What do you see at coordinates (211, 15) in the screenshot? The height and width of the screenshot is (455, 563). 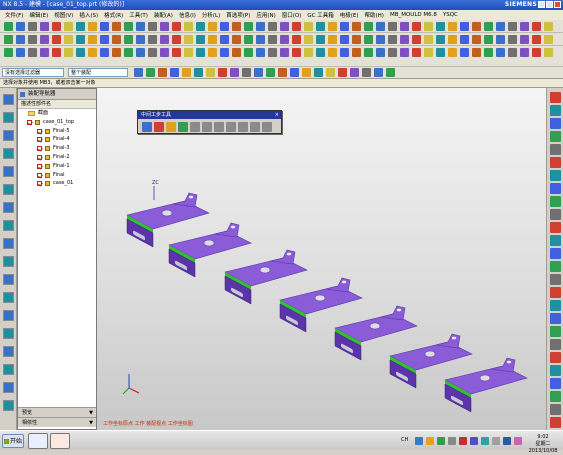 I see `menu-item: 分析(L)` at bounding box center [211, 15].